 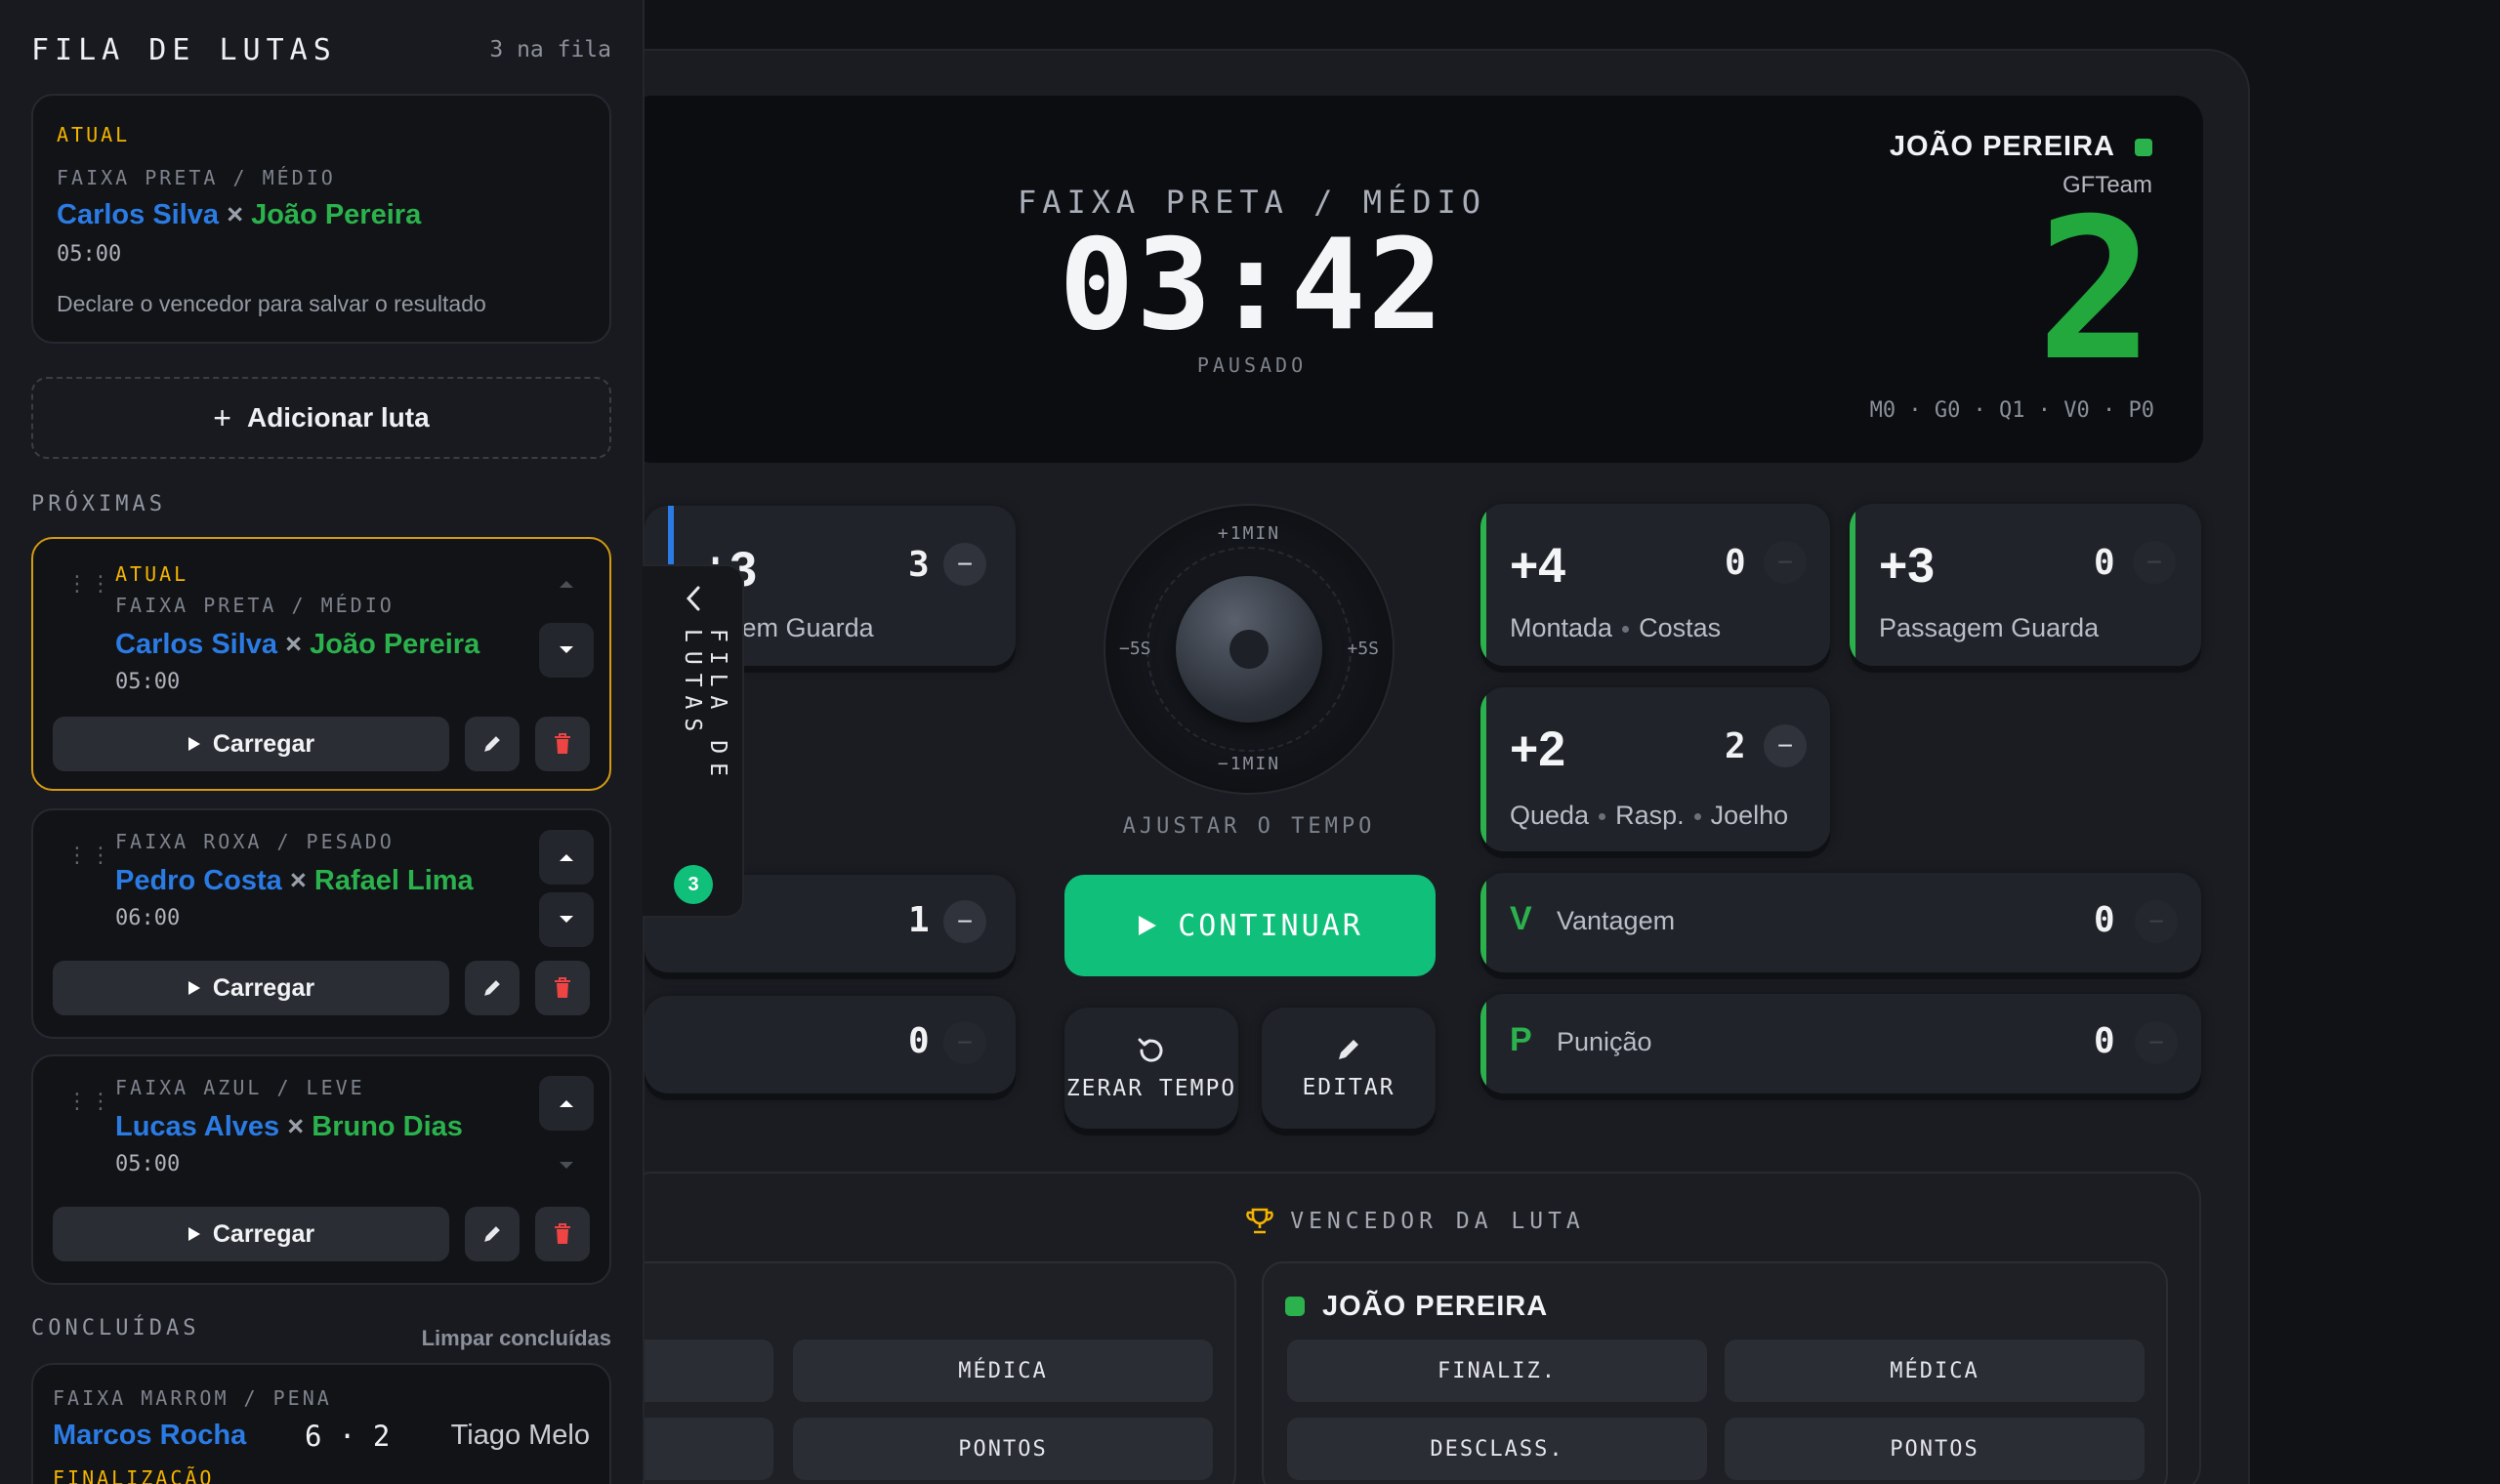 I want to click on queue-category: FAIXA AZUL / LEVE, so click(x=240, y=1087).